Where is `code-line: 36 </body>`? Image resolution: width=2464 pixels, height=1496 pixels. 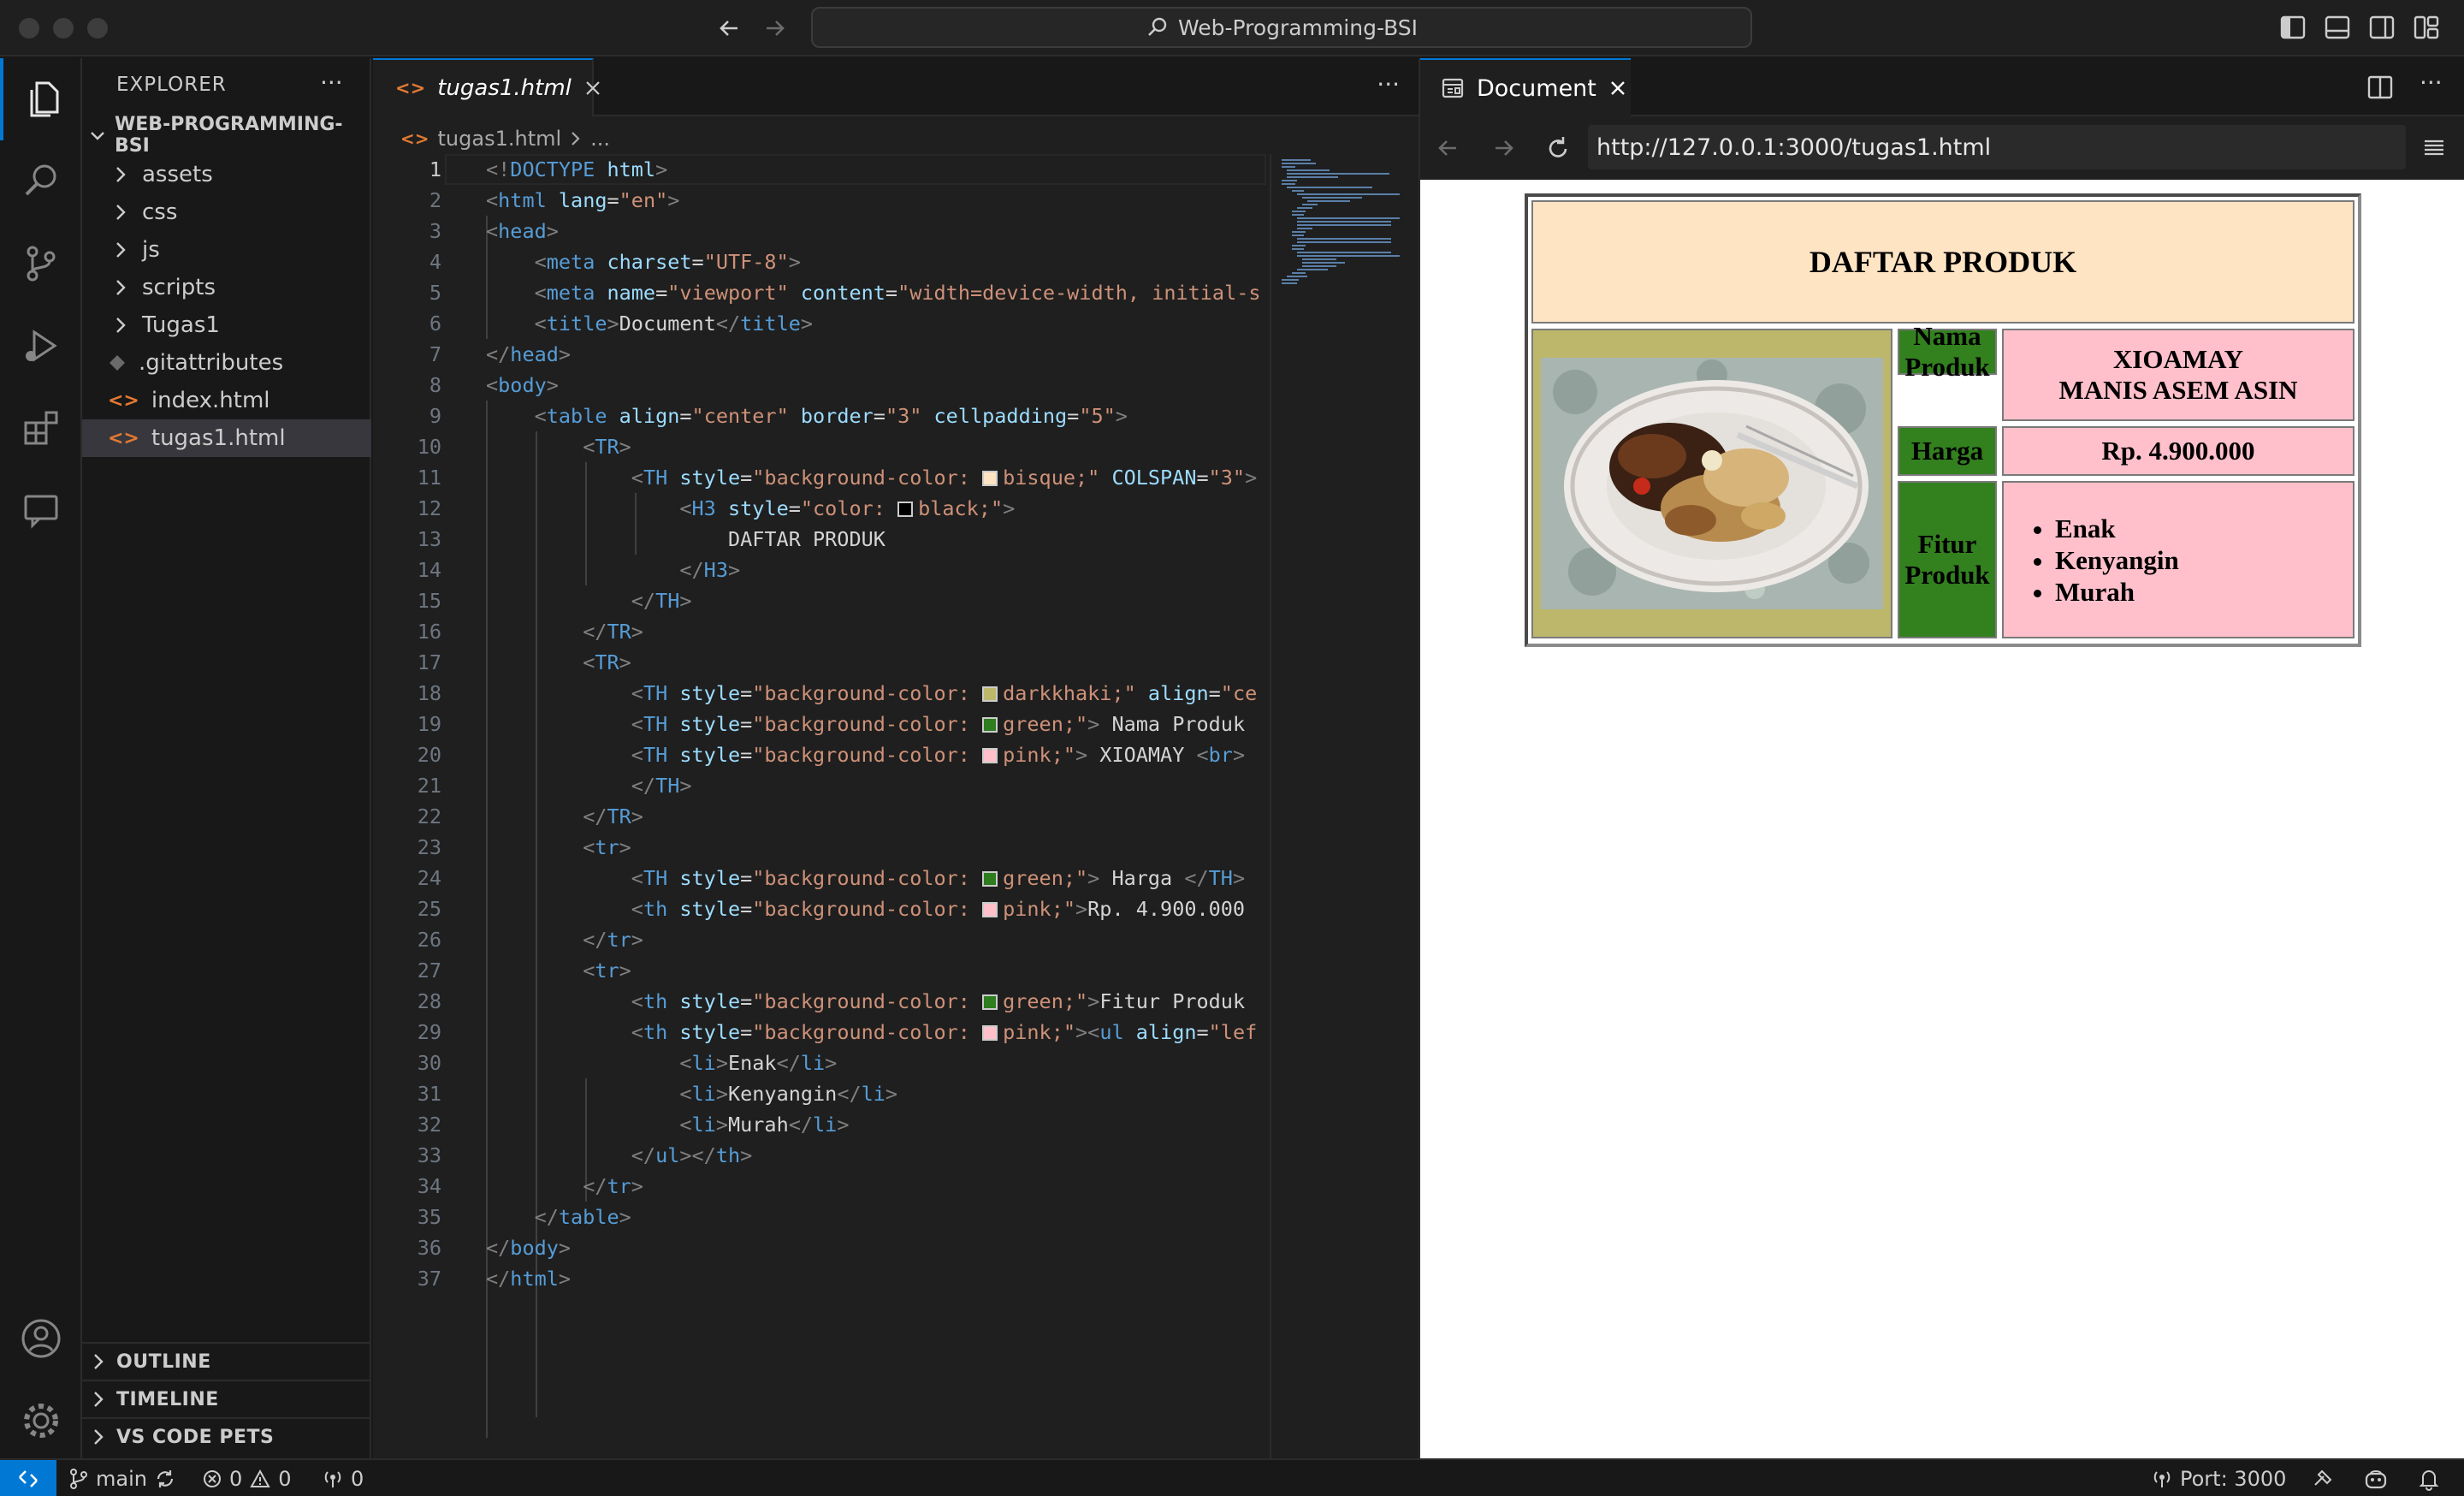
code-line: 36 </body> is located at coordinates (822, 1248).